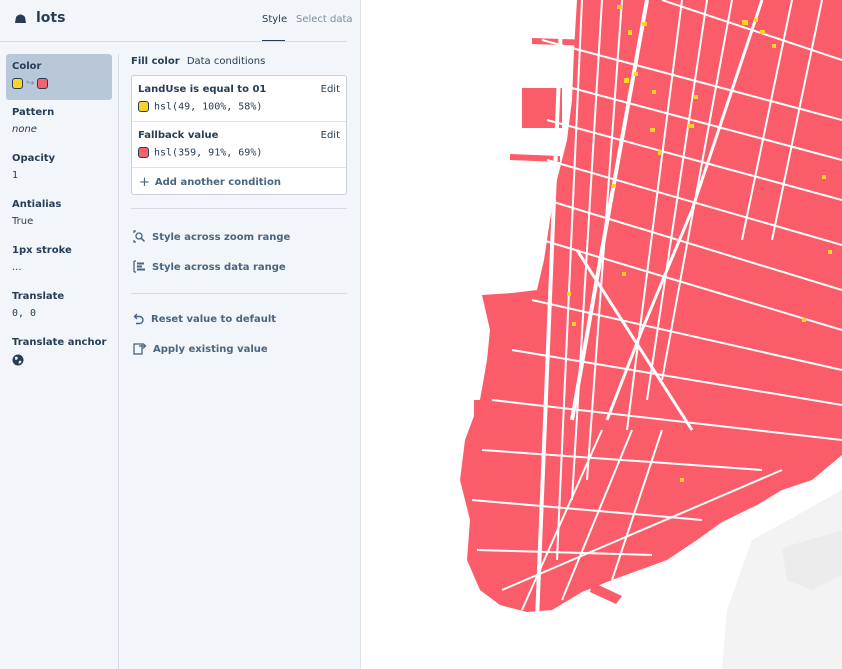 The width and height of the screenshot is (842, 669). Describe the element at coordinates (59, 342) in the screenshot. I see `property-label: Translate anchor` at that location.